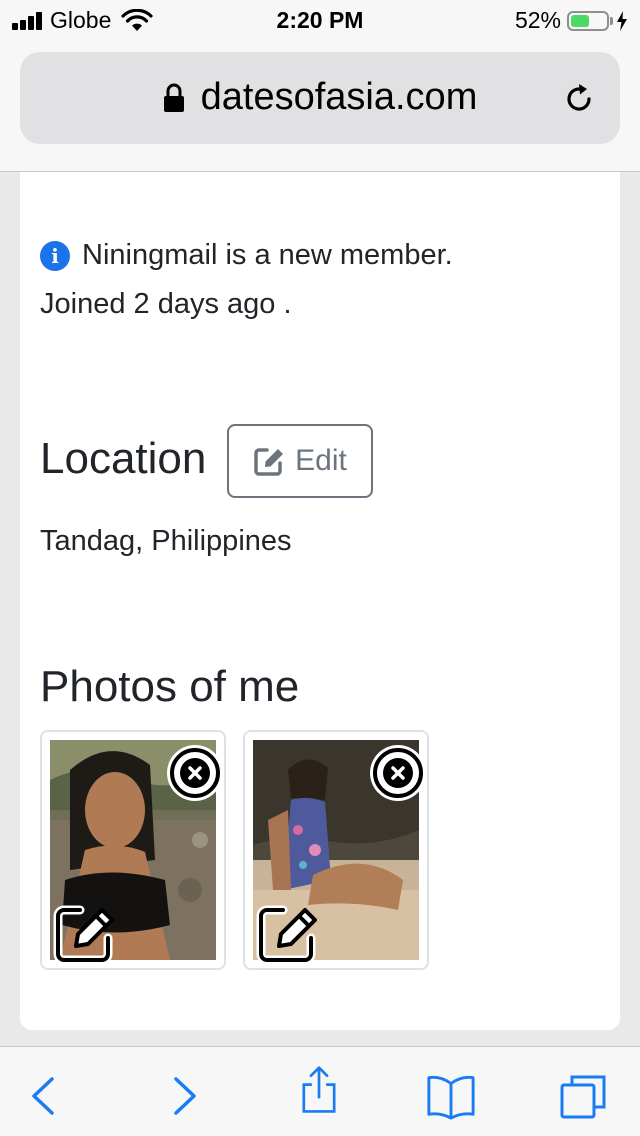  Describe the element at coordinates (583, 1096) in the screenshot. I see `tabs-icon` at that location.